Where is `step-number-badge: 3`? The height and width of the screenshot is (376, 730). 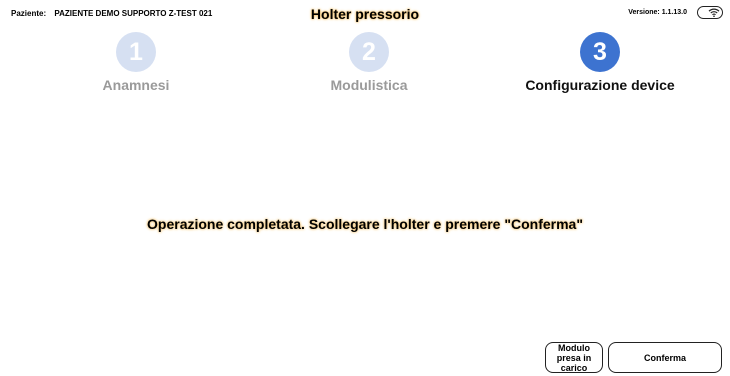 step-number-badge: 3 is located at coordinates (600, 52).